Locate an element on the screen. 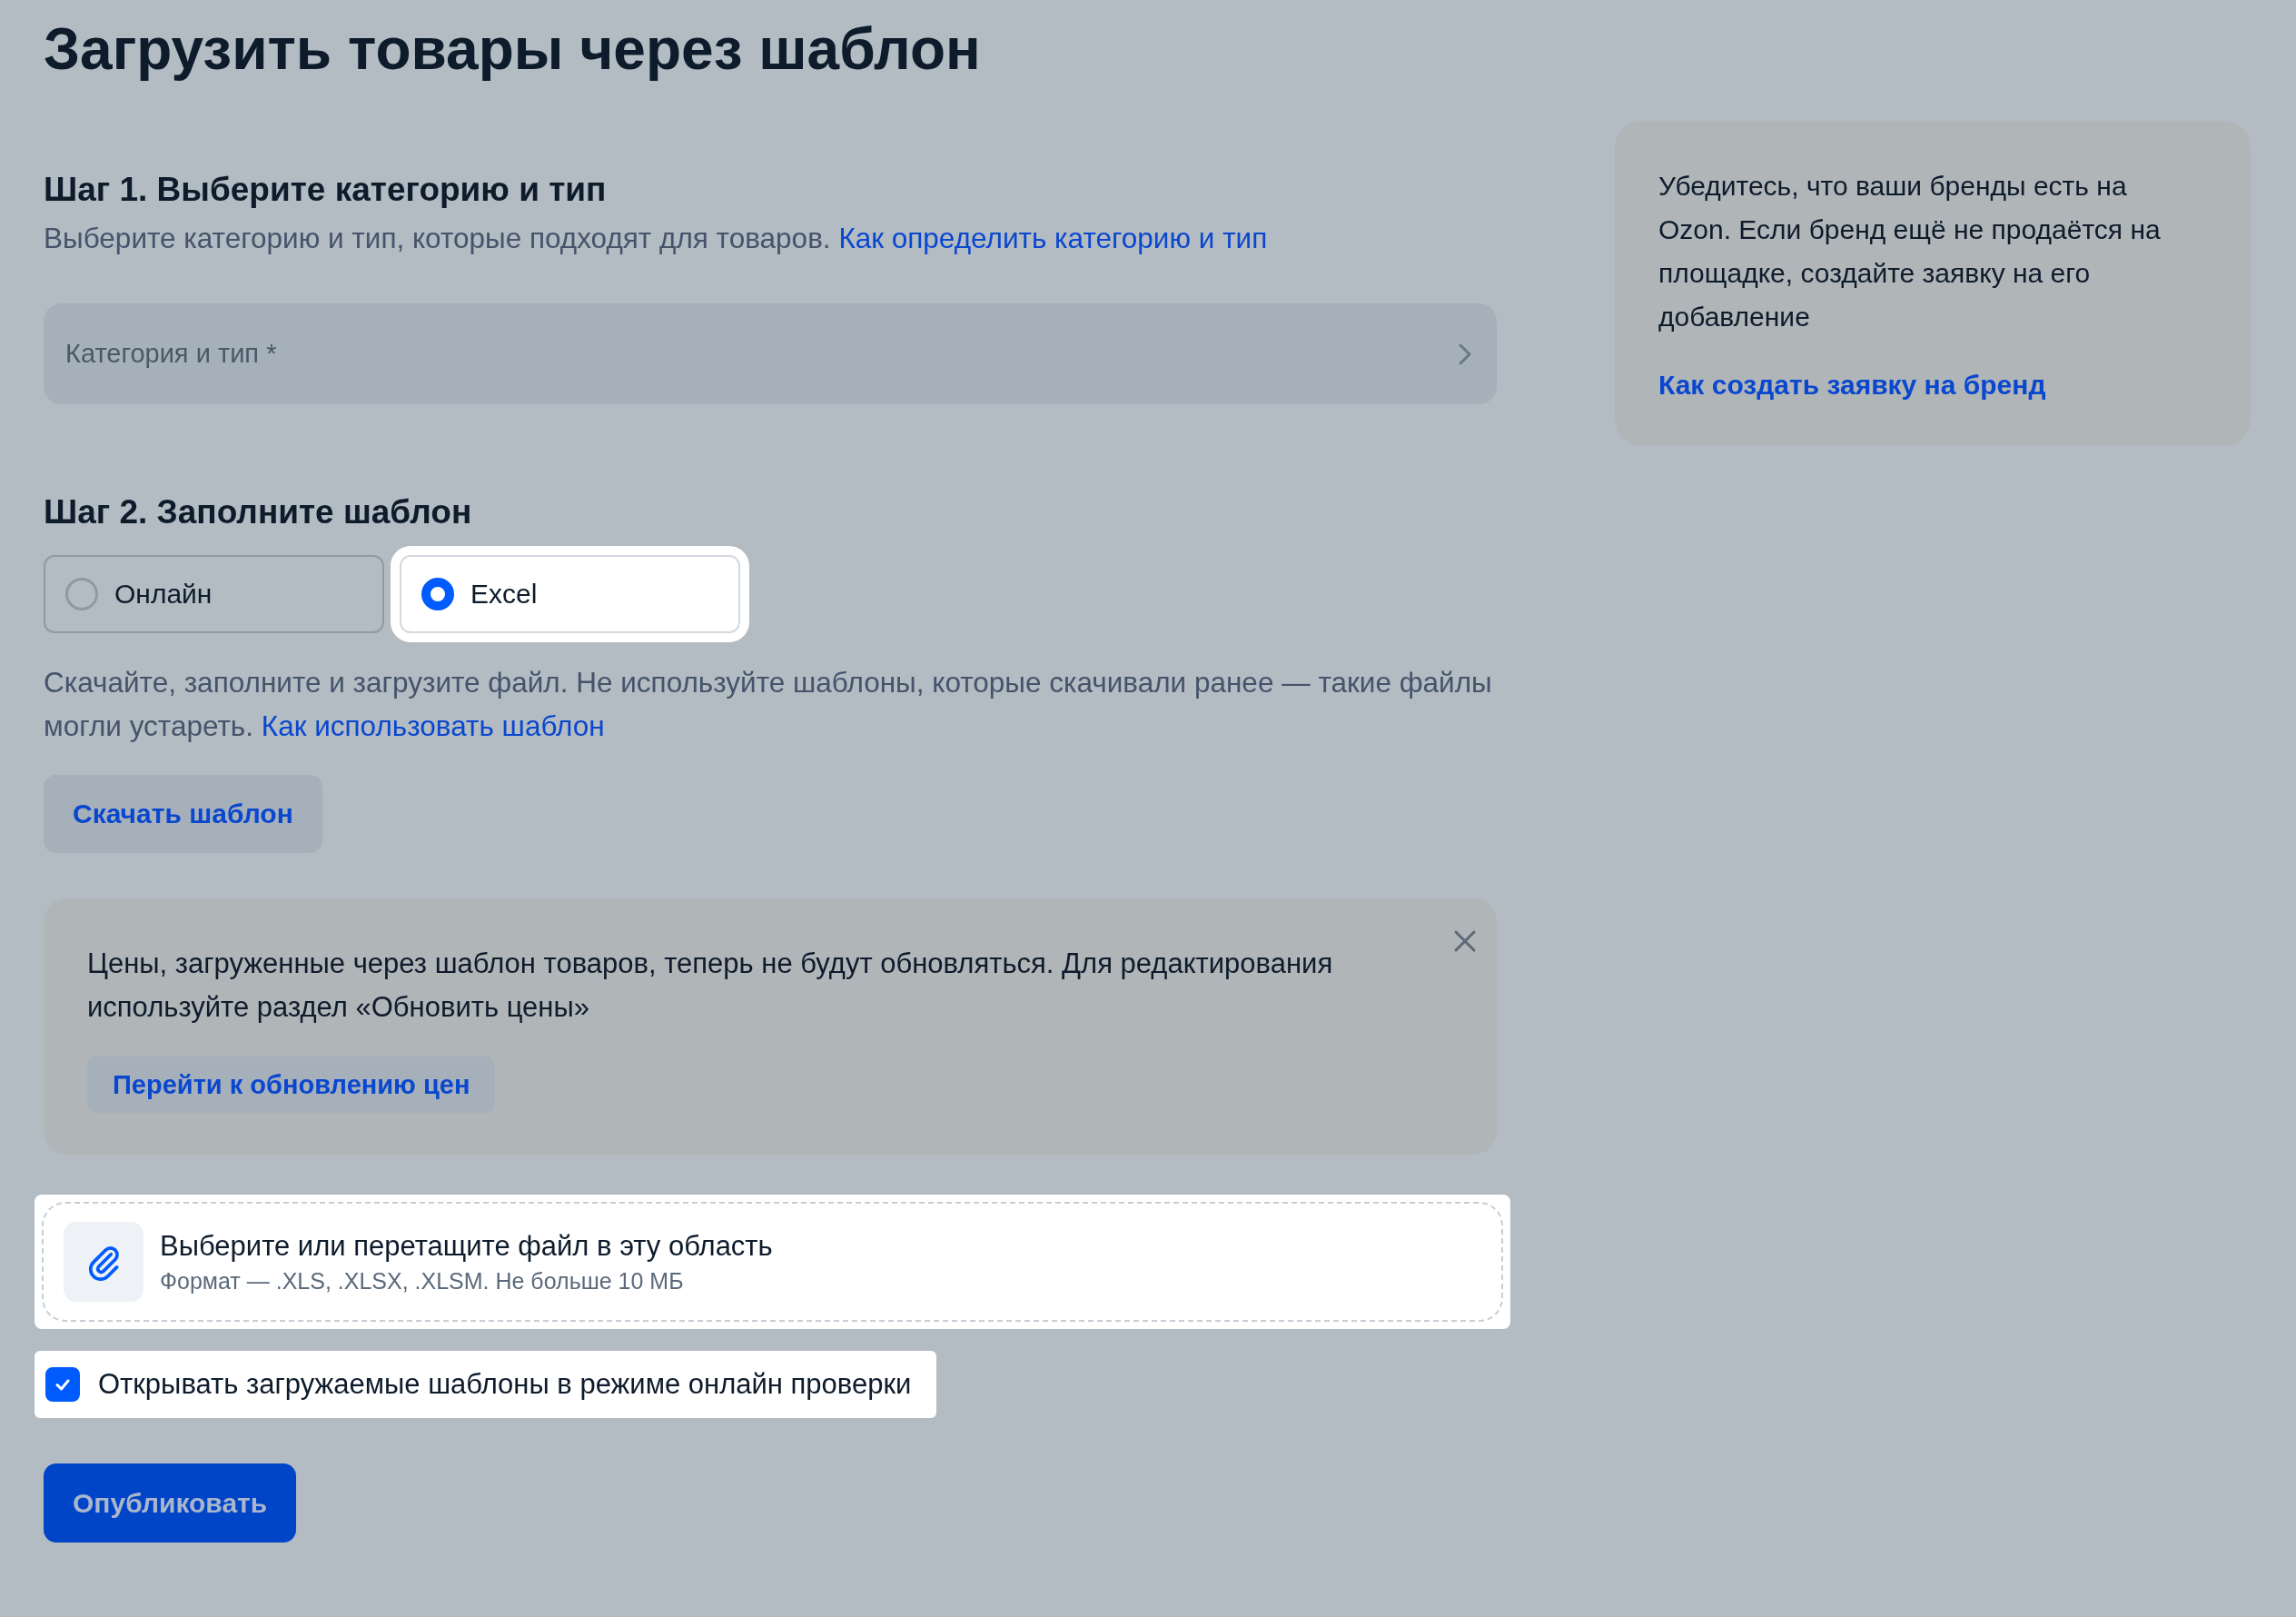 This screenshot has width=2296, height=1617. paperclip-icon is located at coordinates (104, 1262).